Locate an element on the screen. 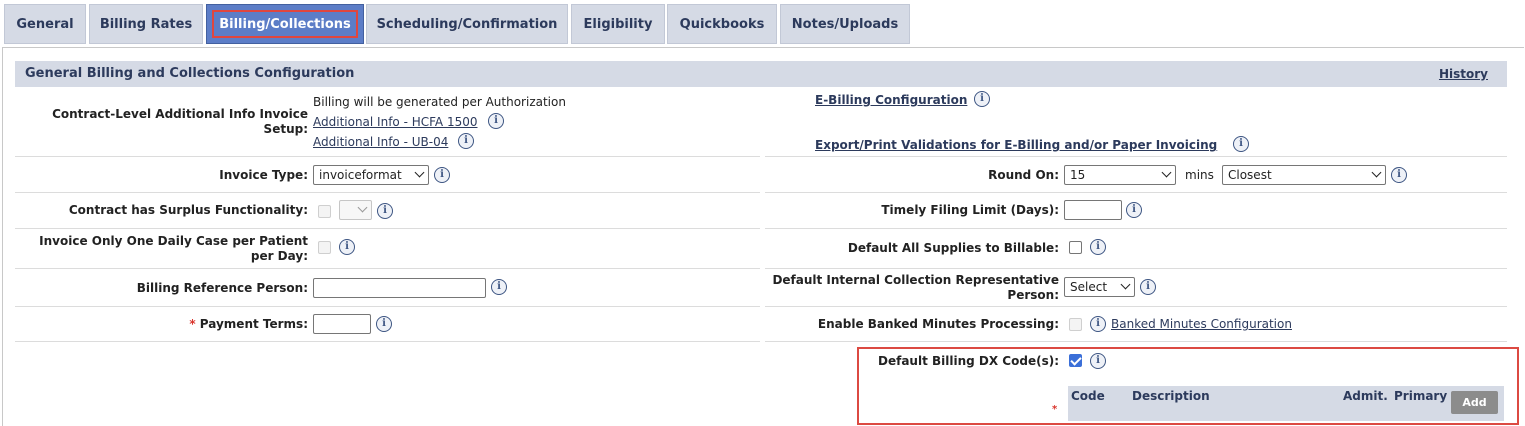 This screenshot has height=426, width=1525. payment-terms-label: * Payment Terms: is located at coordinates (164, 324).